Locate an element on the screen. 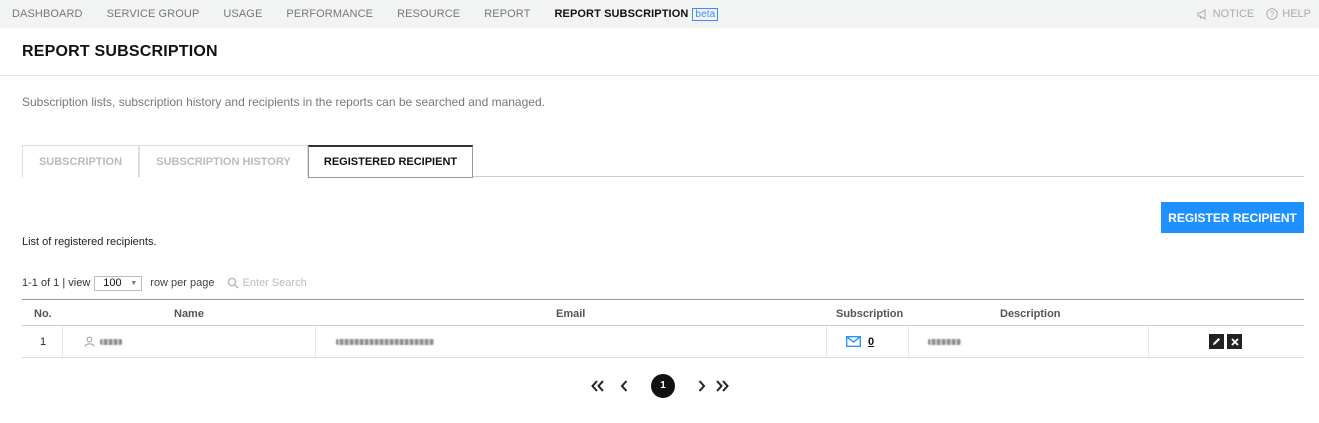 This screenshot has height=423, width=1319. recipient-name-cell is located at coordinates (103, 341).